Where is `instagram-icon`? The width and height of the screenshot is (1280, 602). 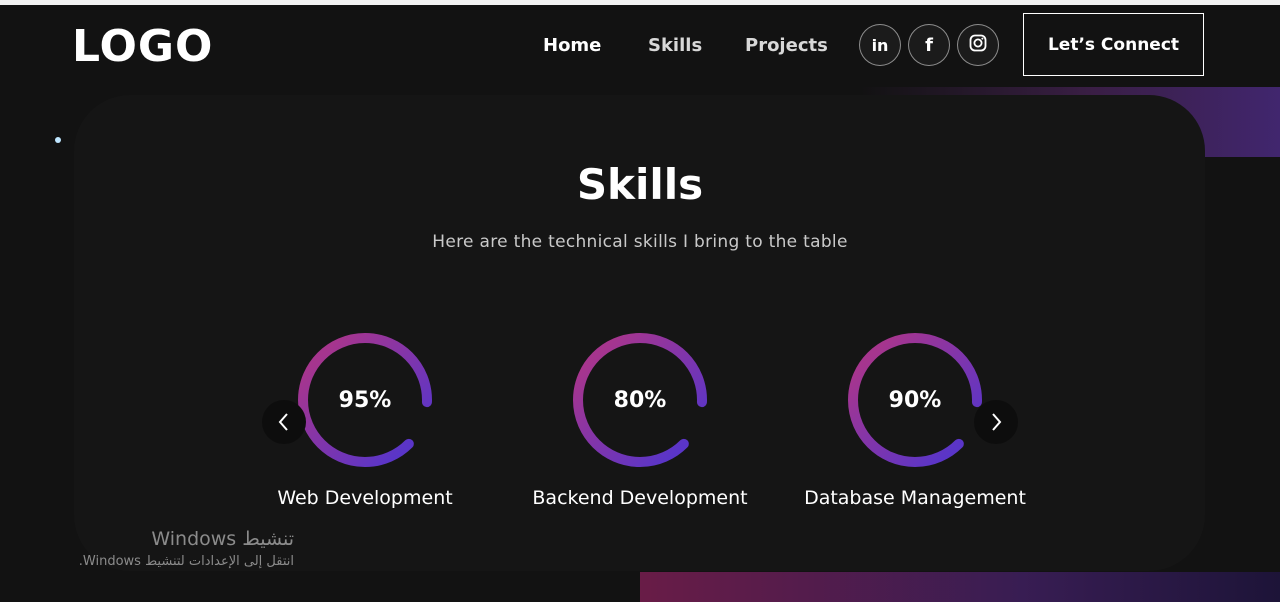
instagram-icon is located at coordinates (978, 45).